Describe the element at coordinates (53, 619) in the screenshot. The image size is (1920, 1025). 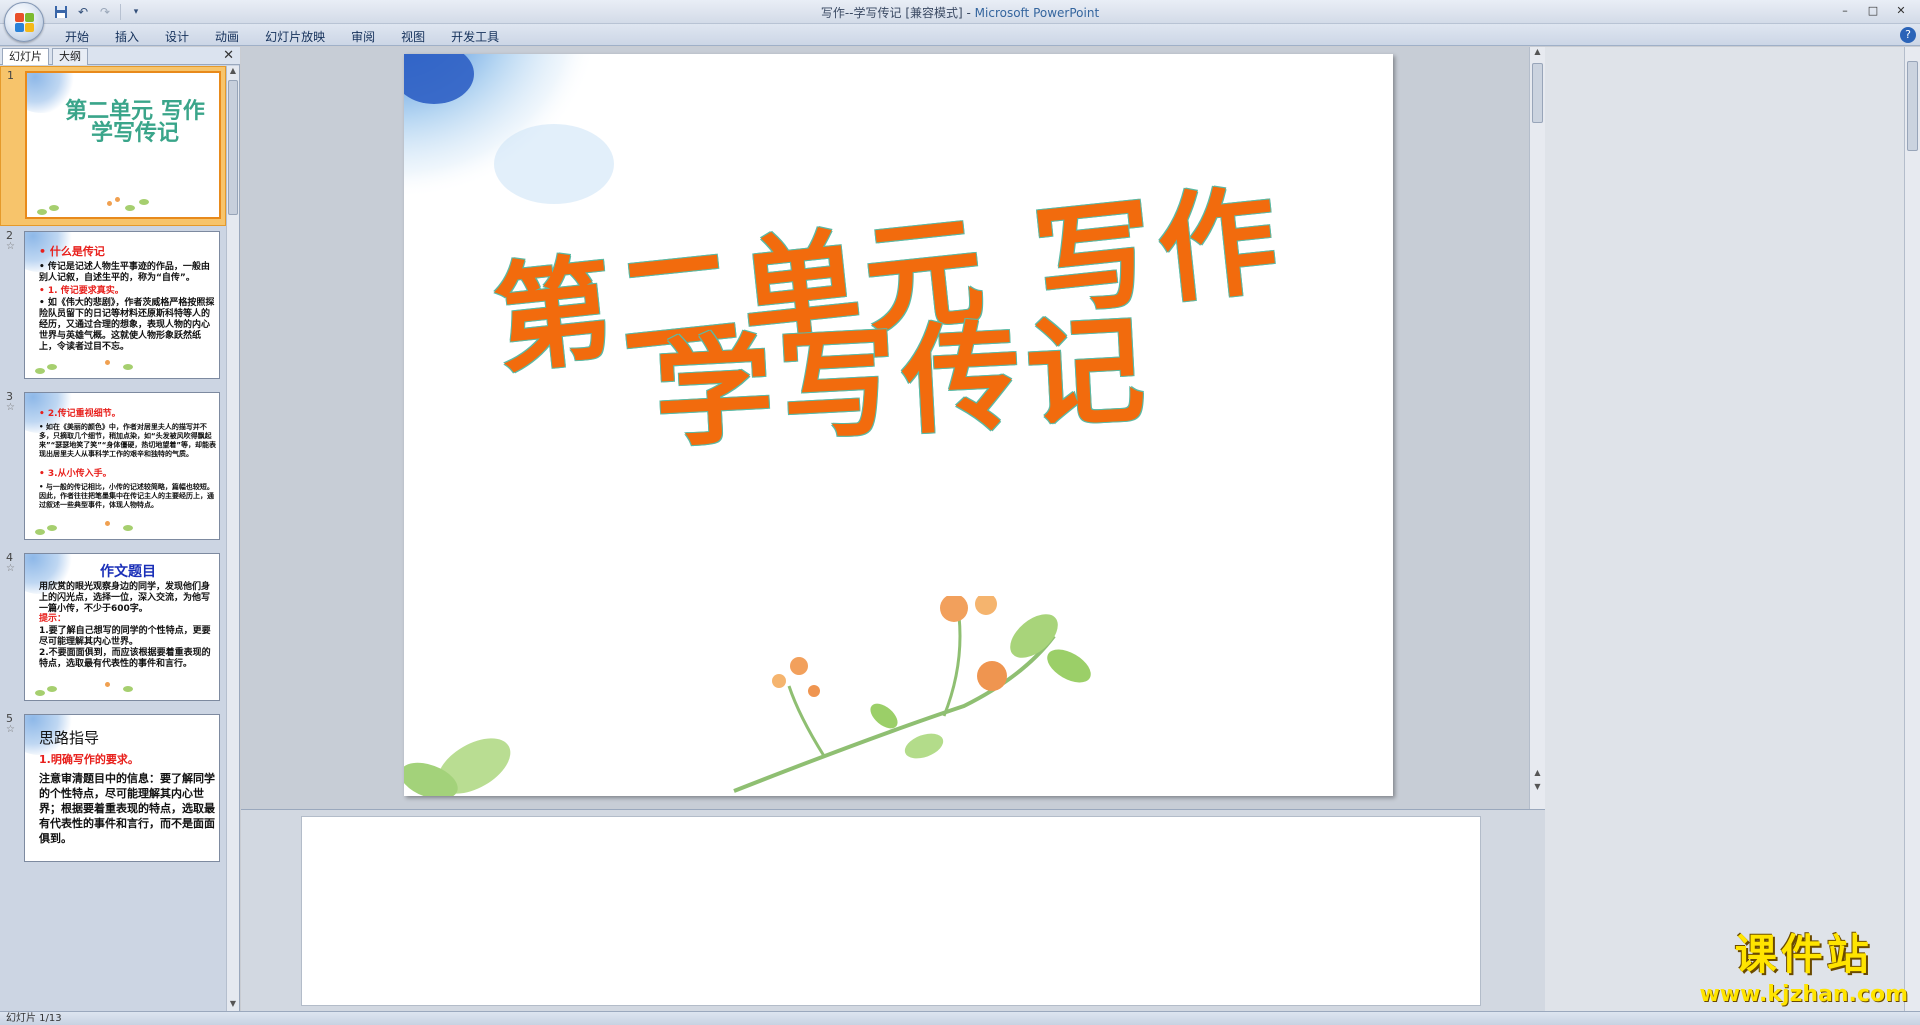
I see `thumb-line: 提示：` at that location.